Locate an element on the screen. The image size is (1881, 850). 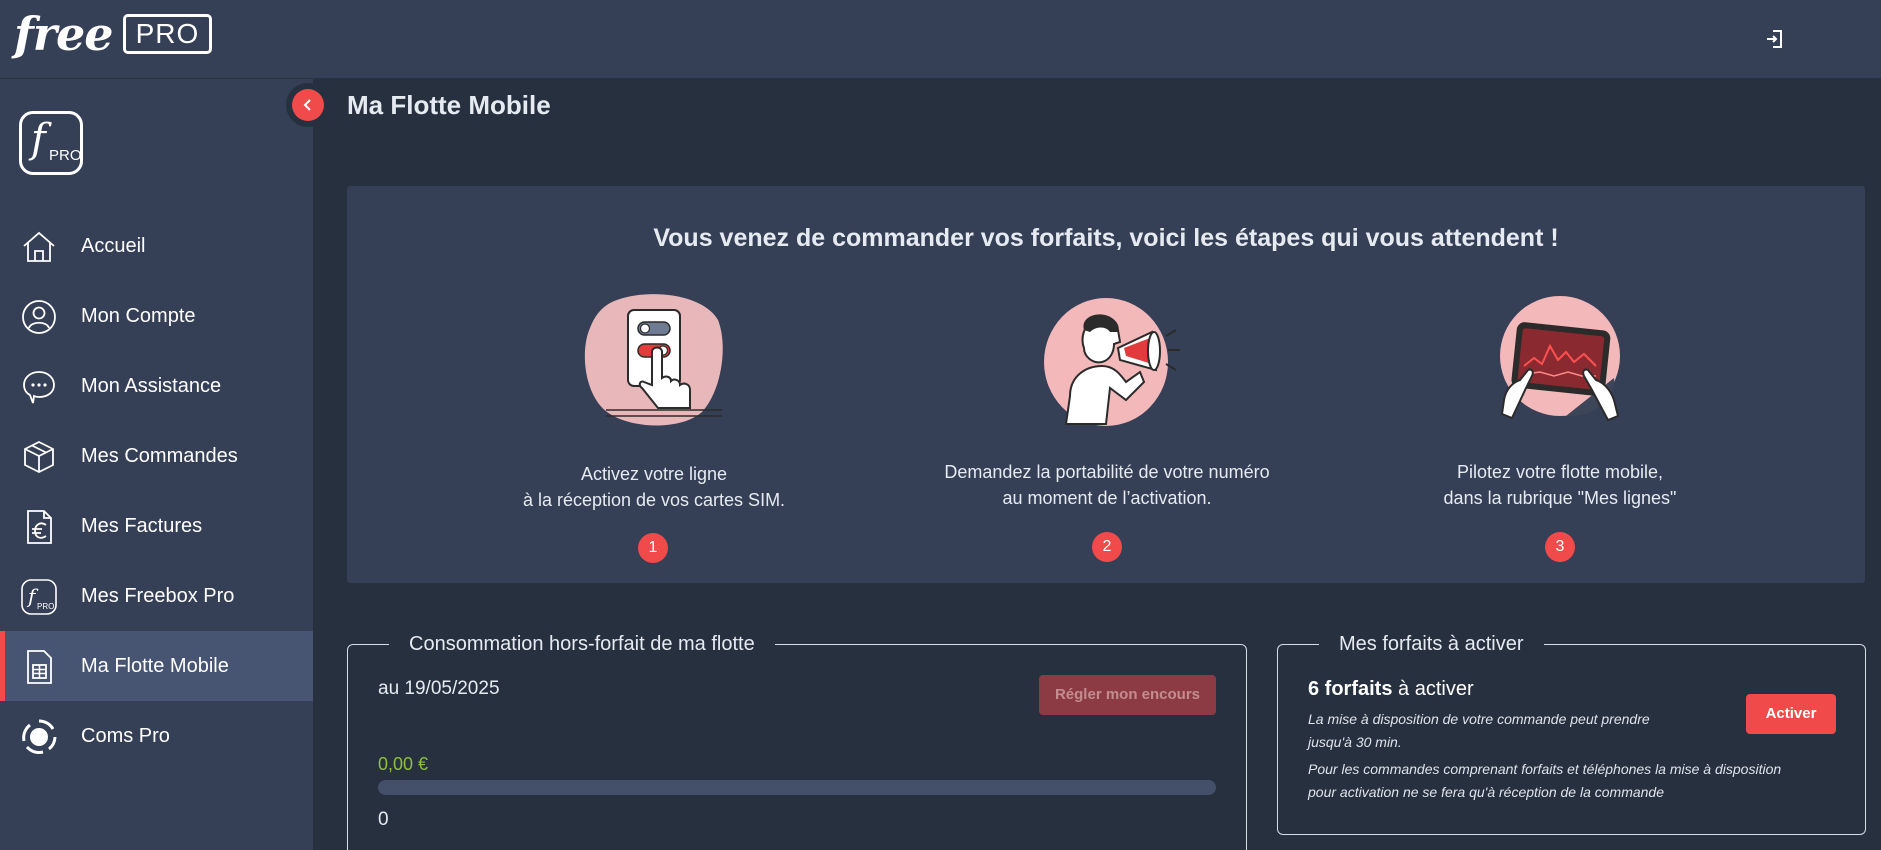
invoice-euro-icon is located at coordinates (39, 527).